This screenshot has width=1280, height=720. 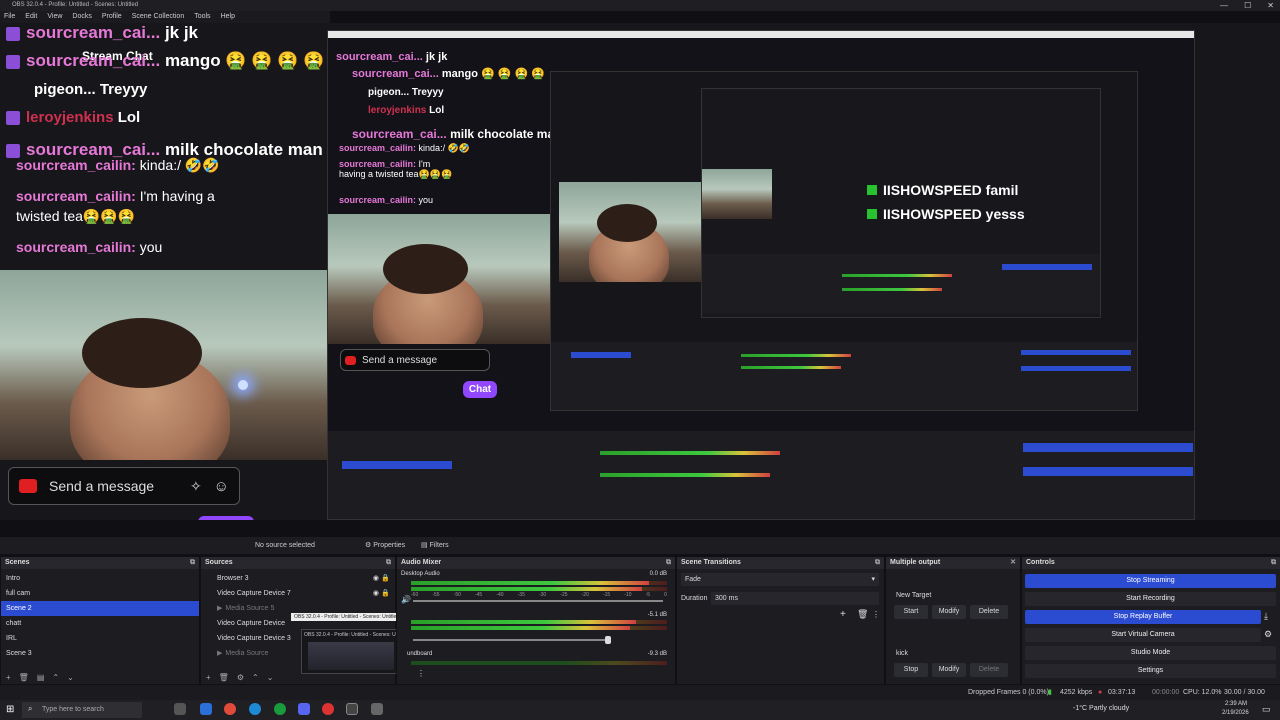 I want to click on db-tick: -20, so click(x=585, y=595).